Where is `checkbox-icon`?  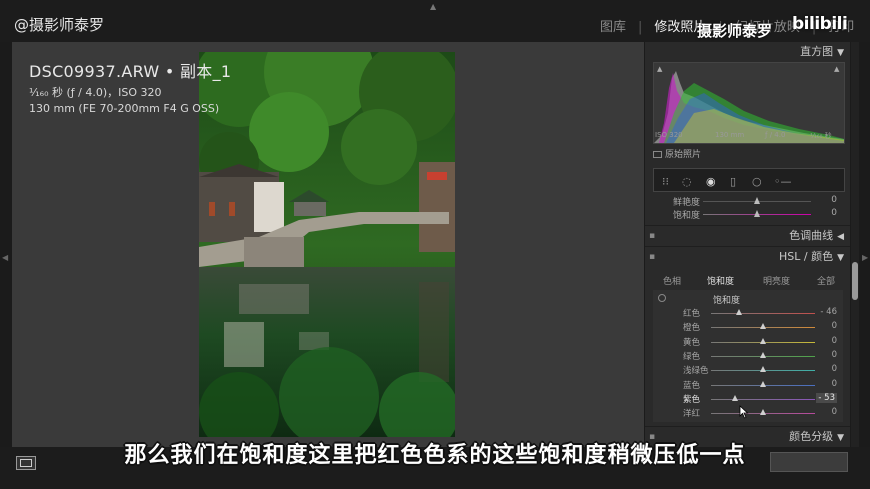 checkbox-icon is located at coordinates (657, 154).